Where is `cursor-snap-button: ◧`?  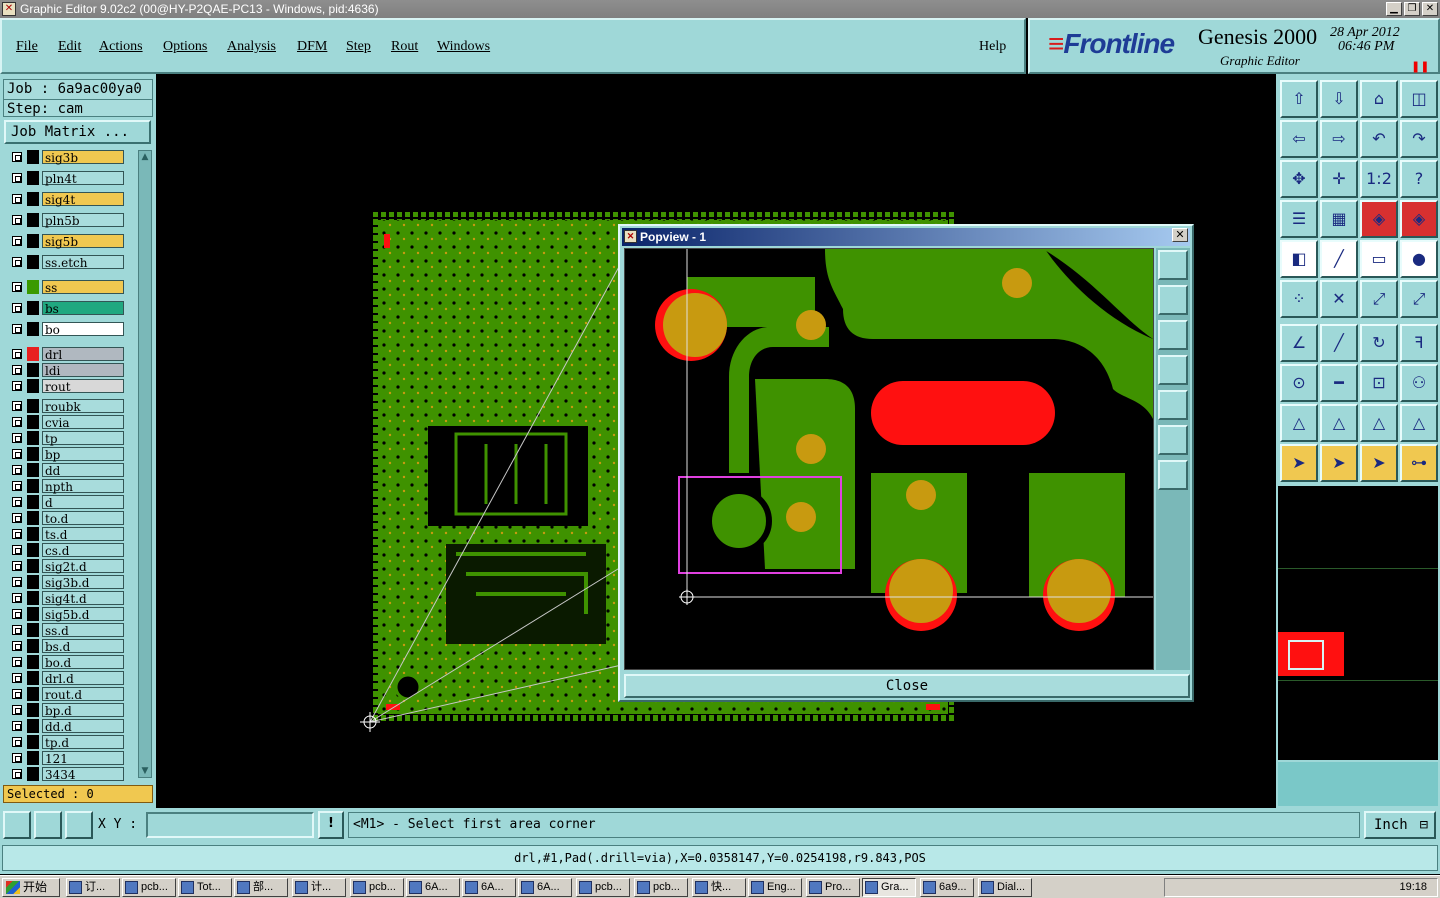
cursor-snap-button: ◧ is located at coordinates (1299, 259).